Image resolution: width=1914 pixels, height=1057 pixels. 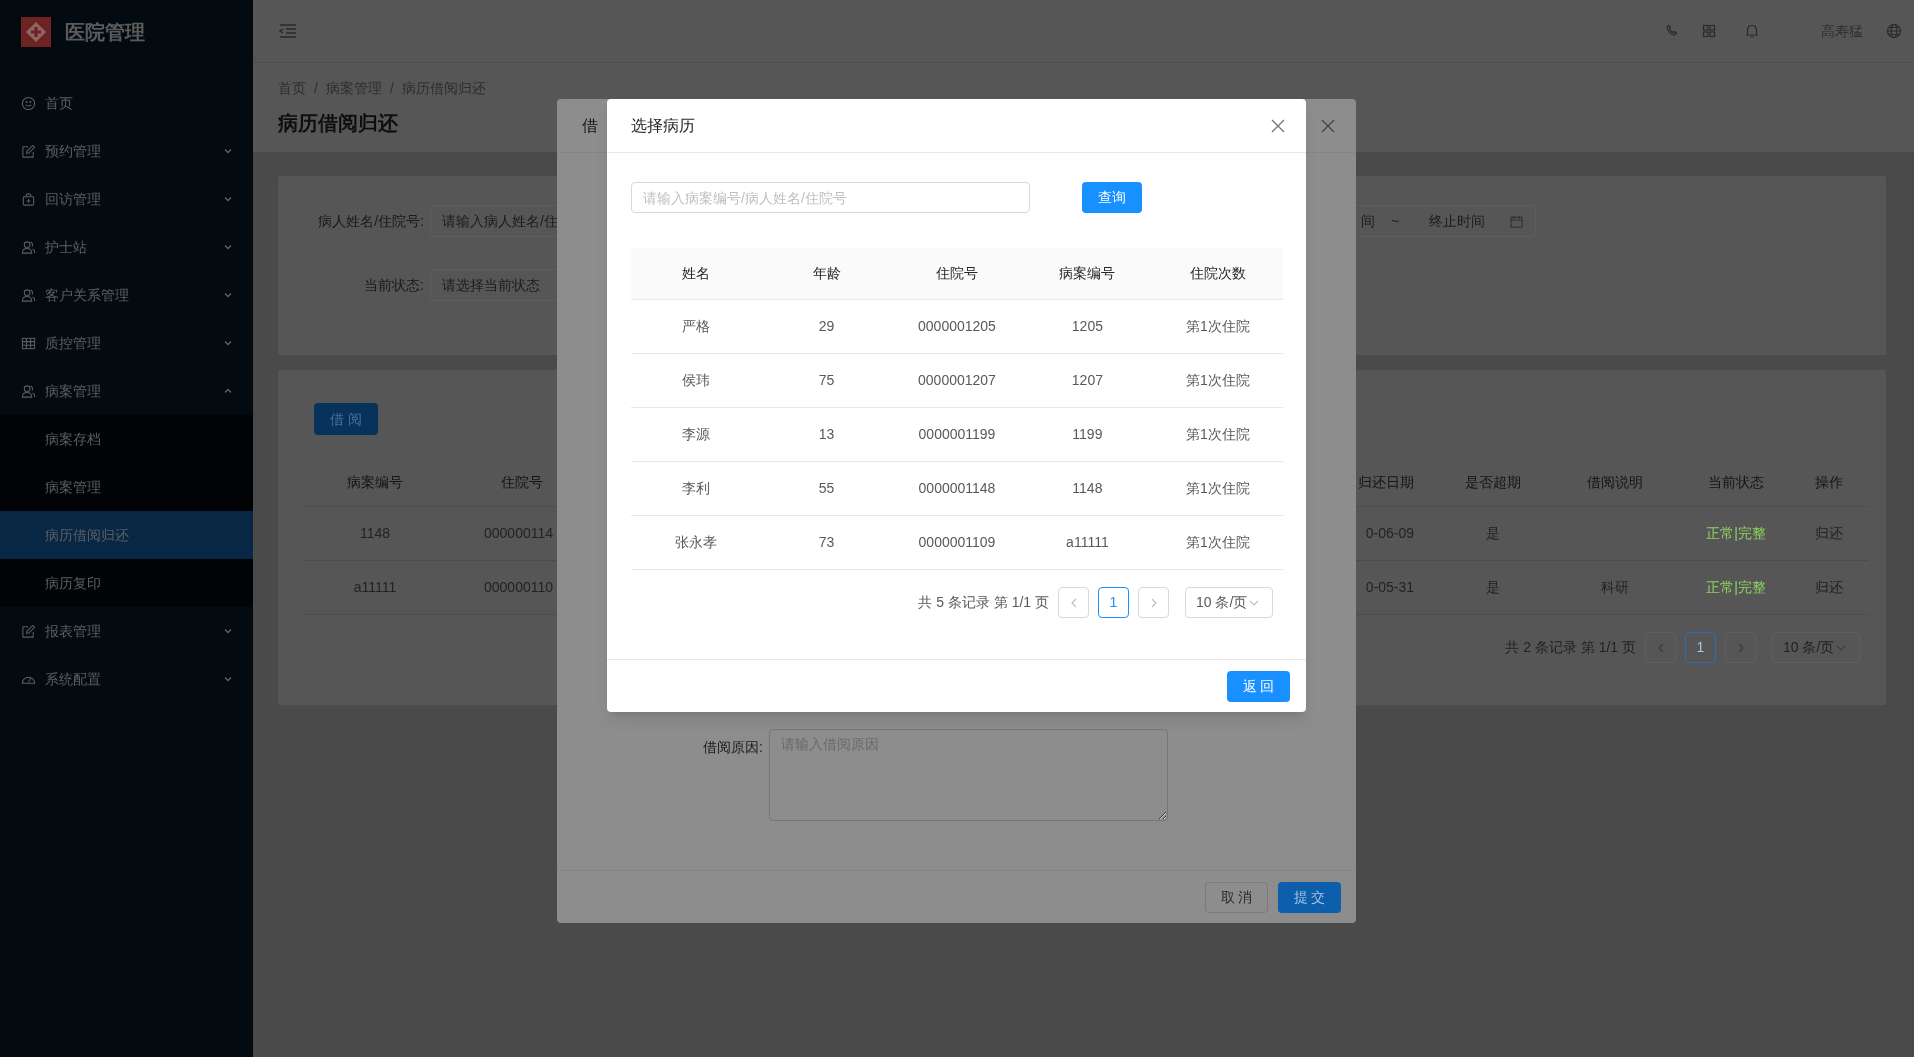 I want to click on page-title: 病历借阅归还, so click(x=338, y=123).